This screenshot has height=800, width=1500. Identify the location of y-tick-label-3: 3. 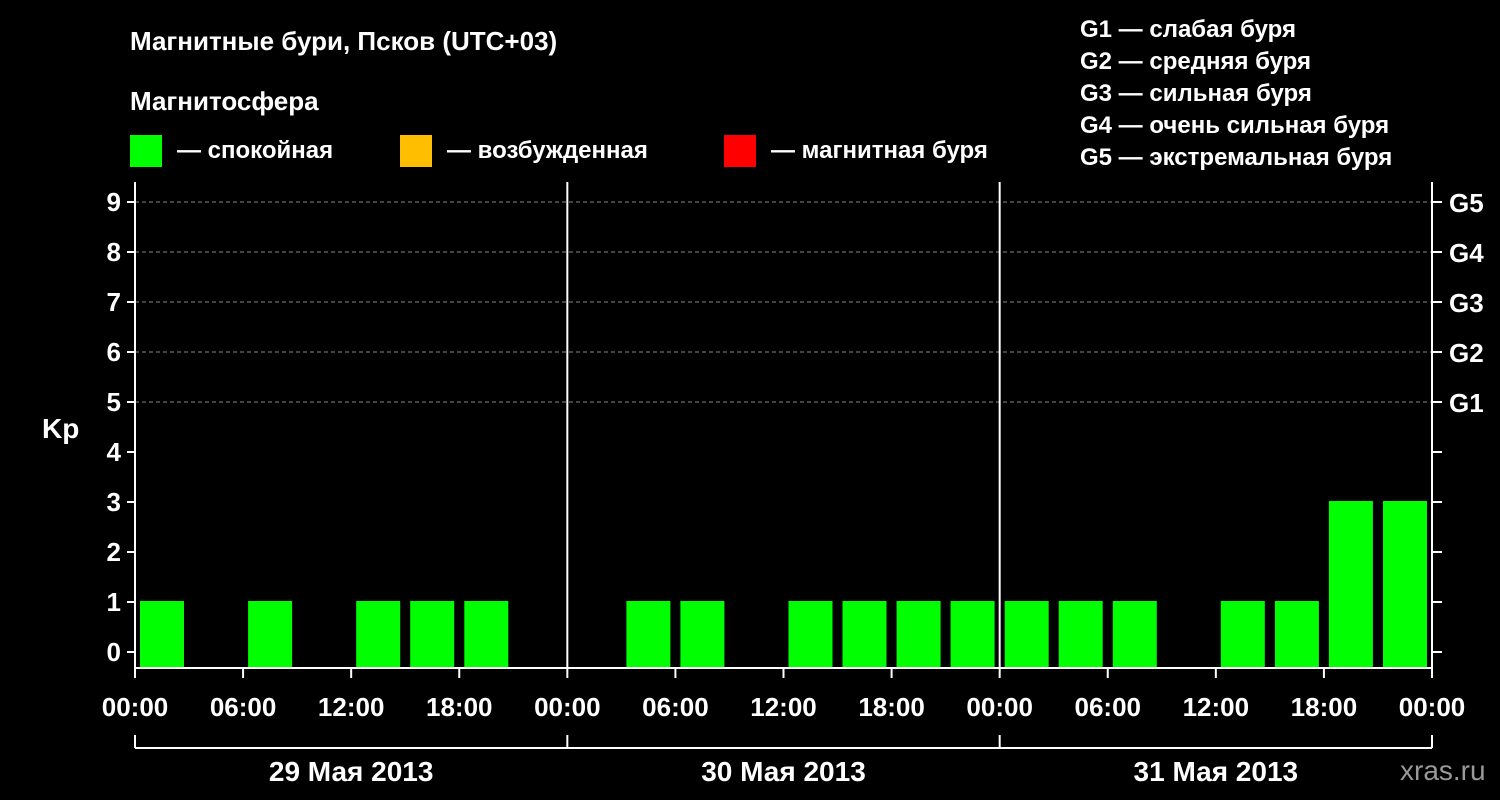
(114, 502).